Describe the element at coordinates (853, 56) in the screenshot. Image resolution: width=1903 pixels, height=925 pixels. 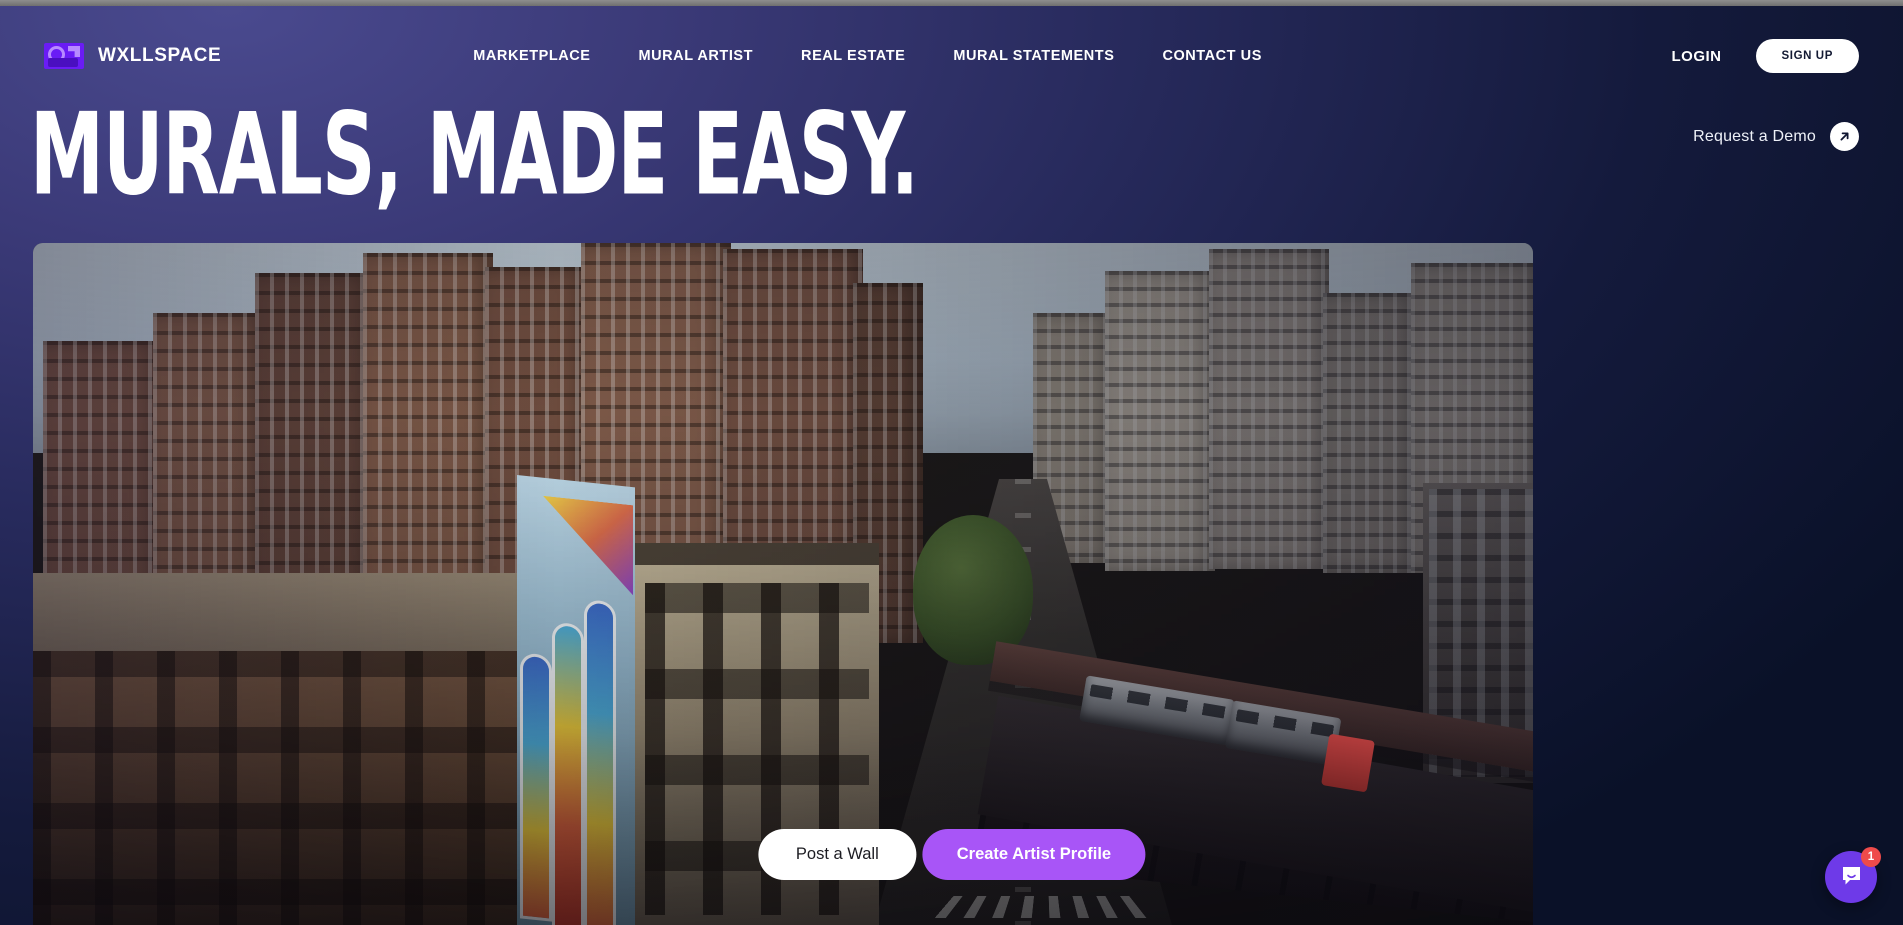
I see `nav-item-real-estate: REAL ESTATE` at that location.